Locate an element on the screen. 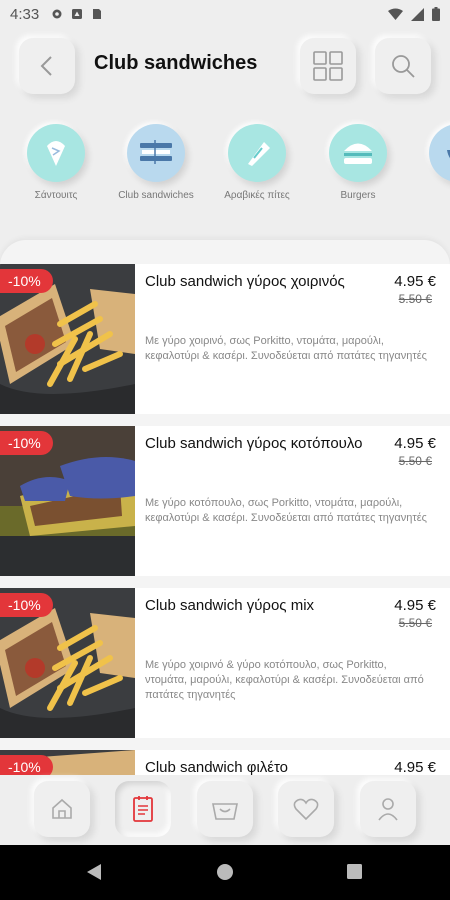  product-card: -10% Club sandwich φιλέτο 4.95 € is located at coordinates (225, 762).